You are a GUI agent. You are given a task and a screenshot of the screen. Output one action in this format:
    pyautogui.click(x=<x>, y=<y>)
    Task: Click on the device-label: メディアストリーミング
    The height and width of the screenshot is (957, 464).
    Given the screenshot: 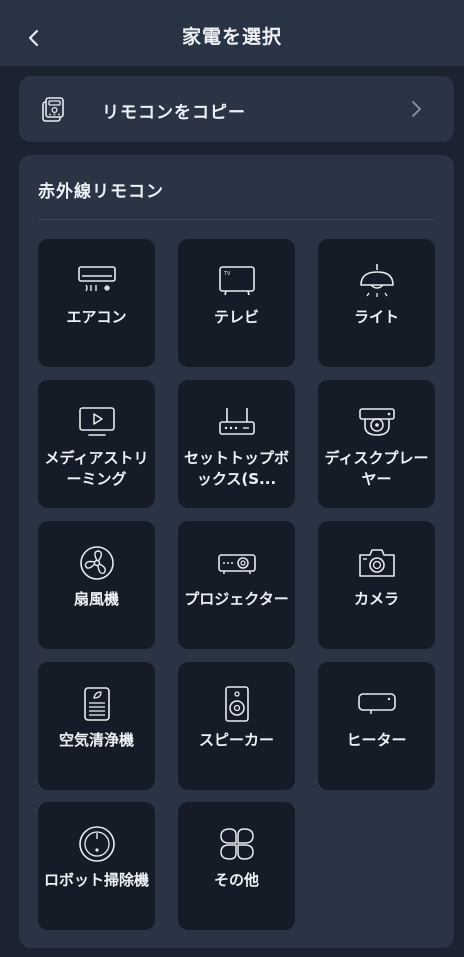 What is the action you would take?
    pyautogui.click(x=96, y=468)
    